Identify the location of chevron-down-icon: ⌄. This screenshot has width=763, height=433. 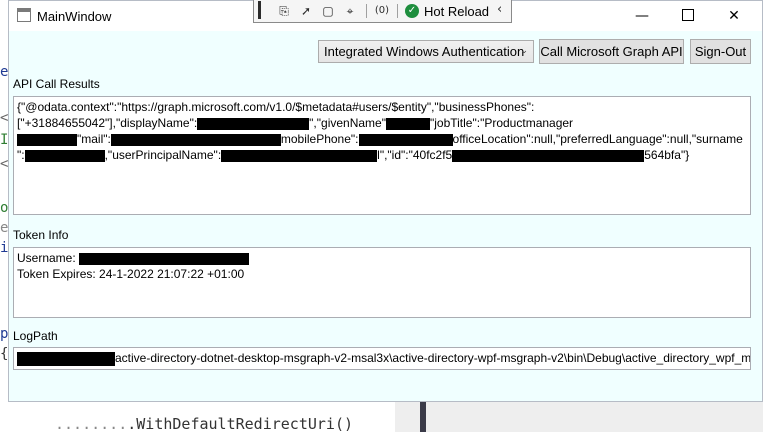
(524, 50).